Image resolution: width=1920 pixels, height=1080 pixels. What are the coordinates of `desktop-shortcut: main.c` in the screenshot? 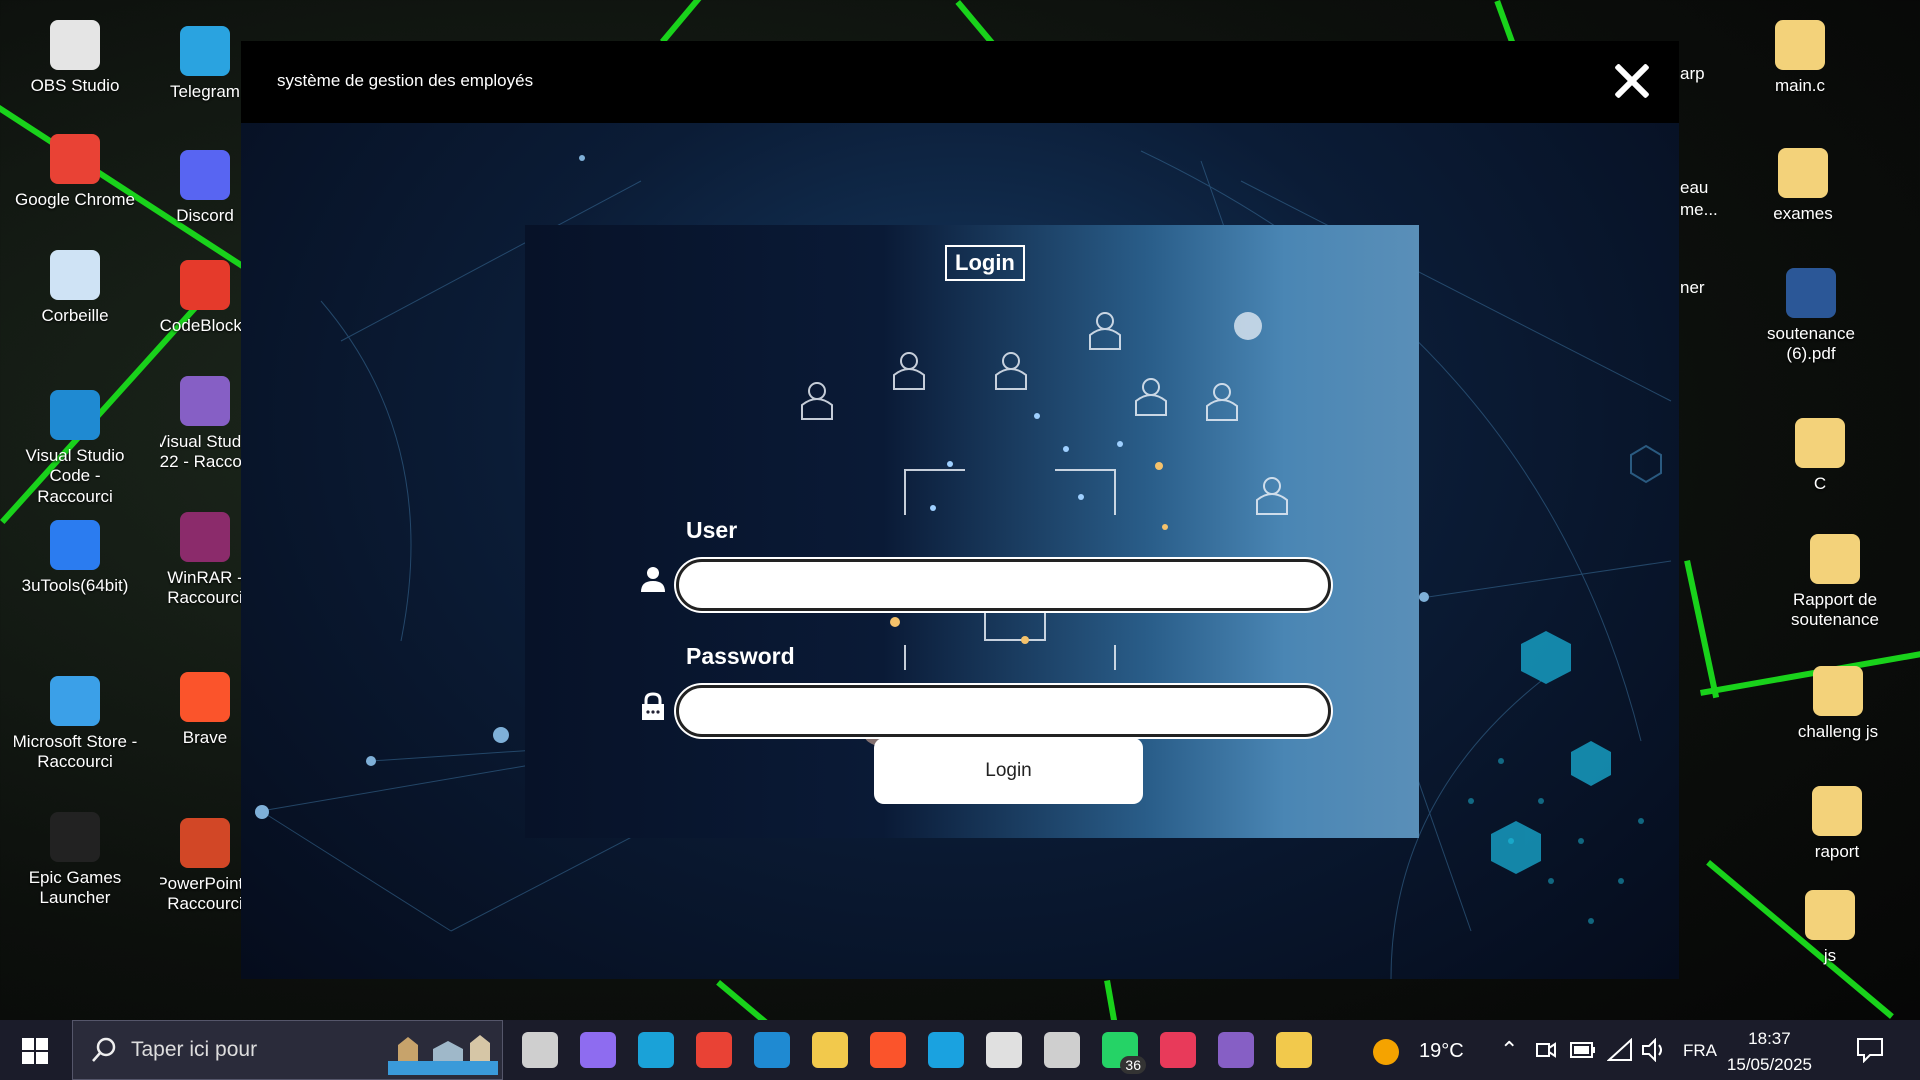 It's located at (1800, 58).